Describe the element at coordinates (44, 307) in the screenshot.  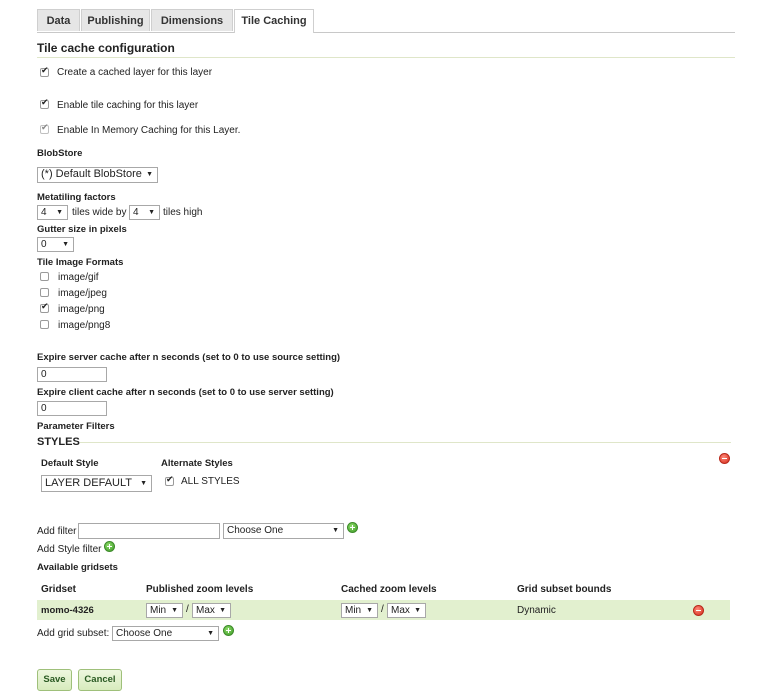
I see `format-png-checkbox` at that location.